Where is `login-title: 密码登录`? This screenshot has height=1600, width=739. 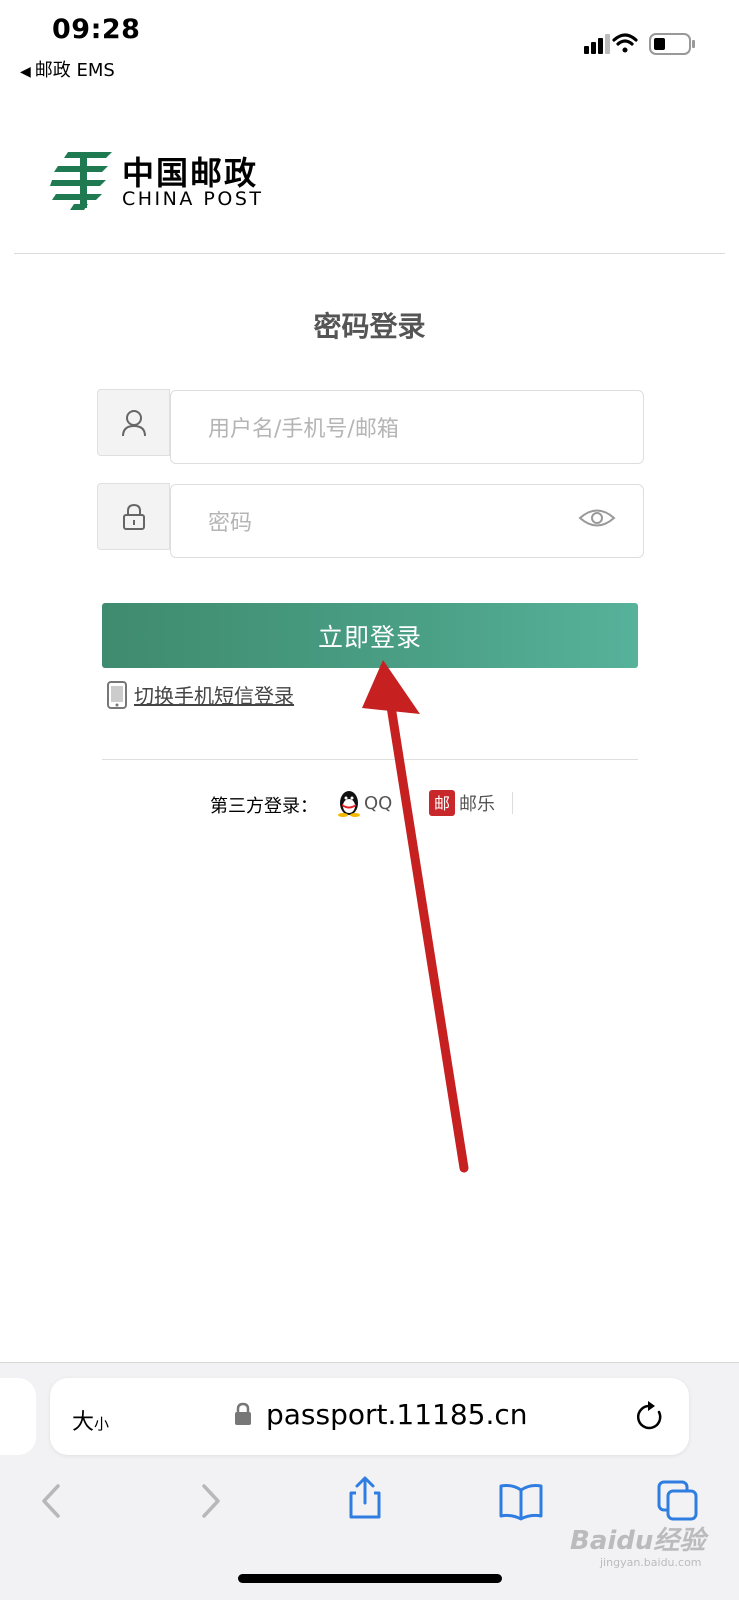 login-title: 密码登录 is located at coordinates (369, 326).